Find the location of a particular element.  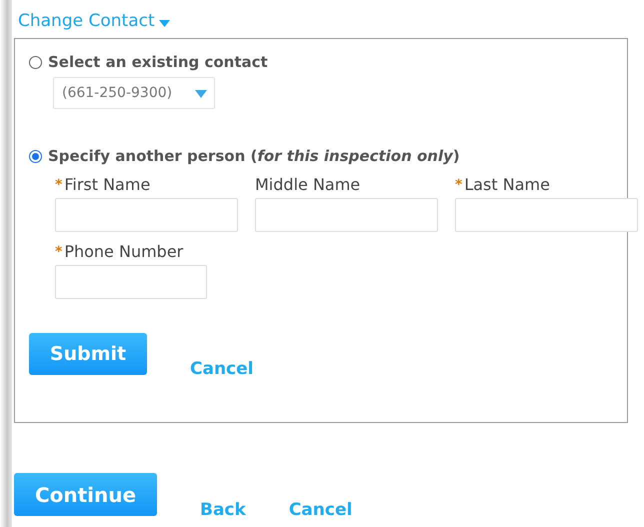

option-label: Select an existing contact is located at coordinates (158, 62).